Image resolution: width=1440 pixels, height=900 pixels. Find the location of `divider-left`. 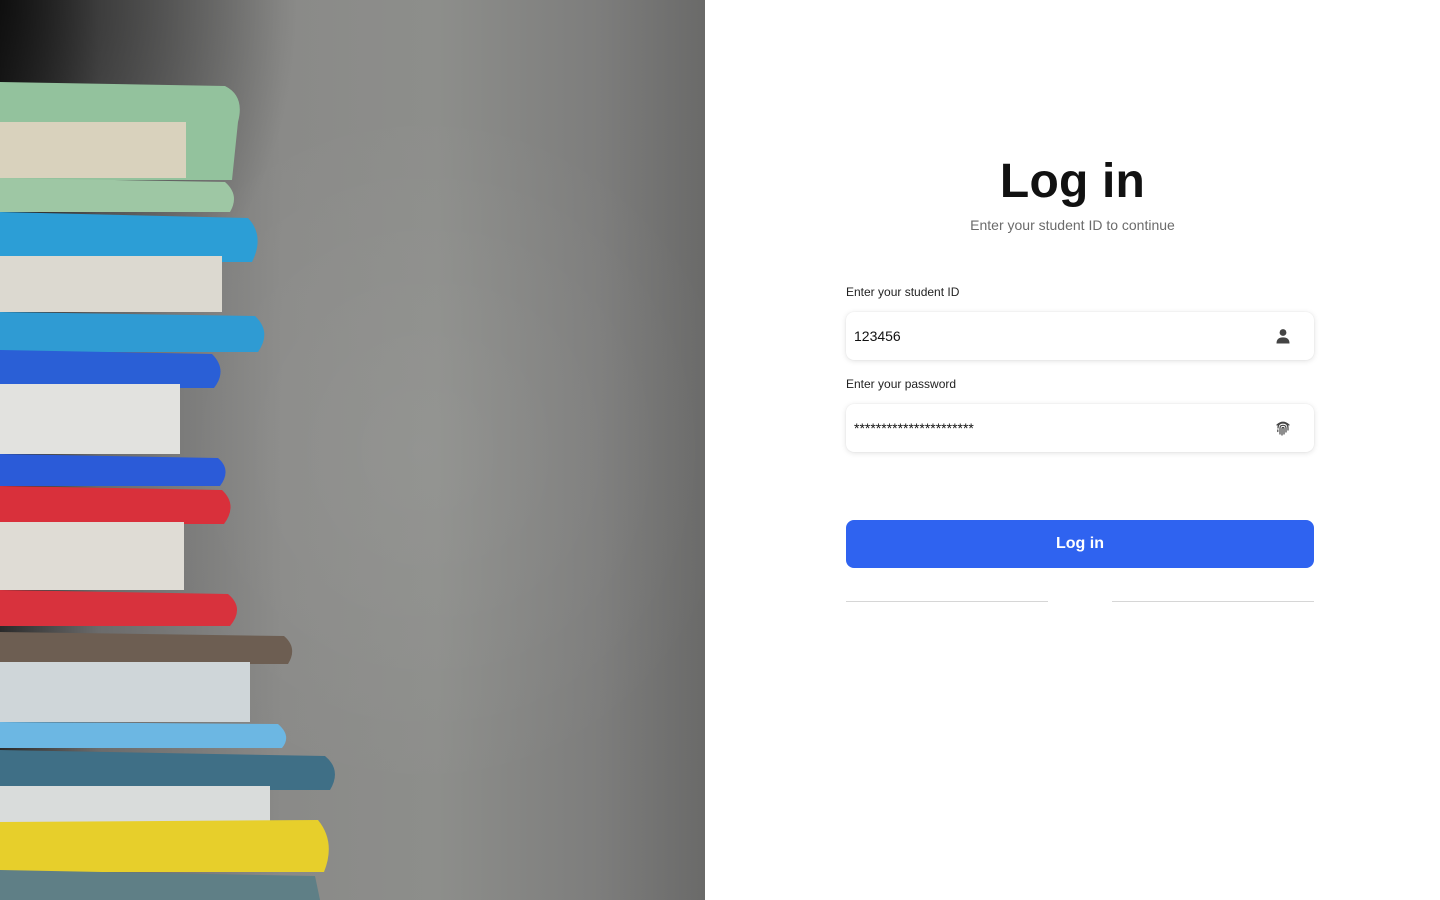

divider-left is located at coordinates (947, 601).